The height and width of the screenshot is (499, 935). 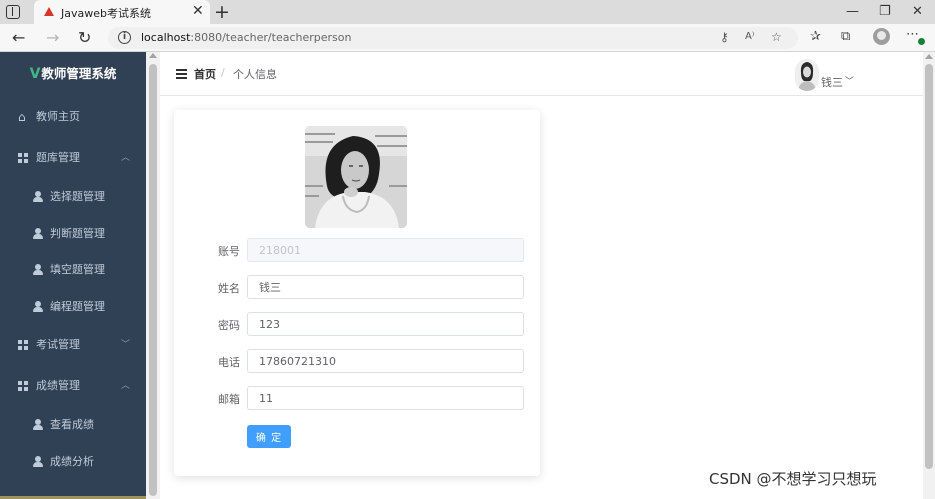 What do you see at coordinates (385, 361) in the screenshot?
I see `phone-field` at bounding box center [385, 361].